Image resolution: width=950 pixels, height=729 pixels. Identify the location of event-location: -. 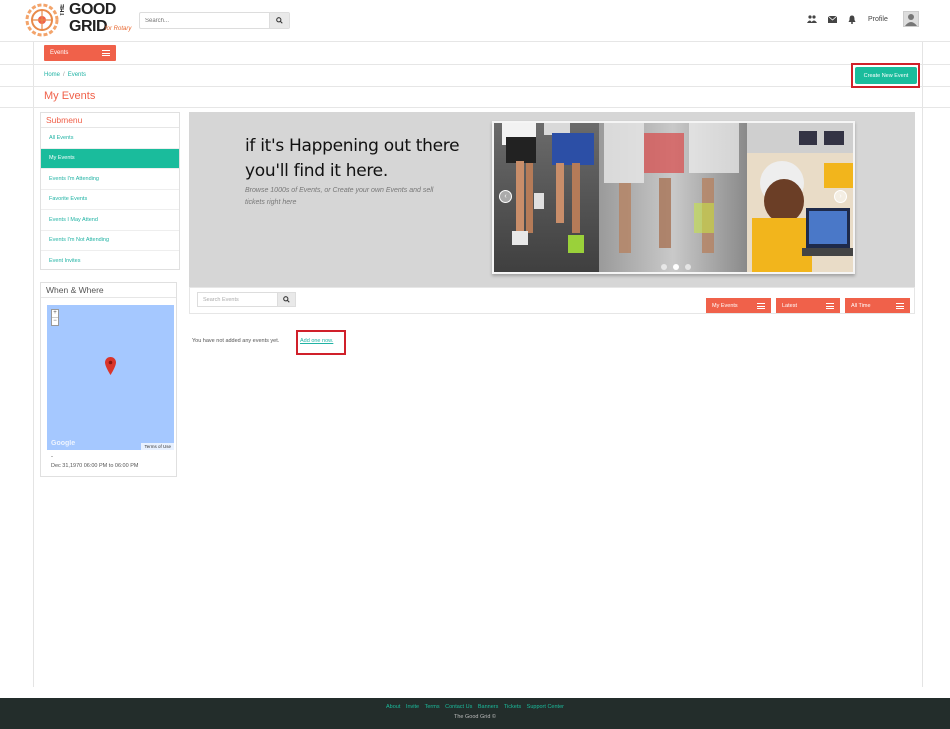
(52, 457).